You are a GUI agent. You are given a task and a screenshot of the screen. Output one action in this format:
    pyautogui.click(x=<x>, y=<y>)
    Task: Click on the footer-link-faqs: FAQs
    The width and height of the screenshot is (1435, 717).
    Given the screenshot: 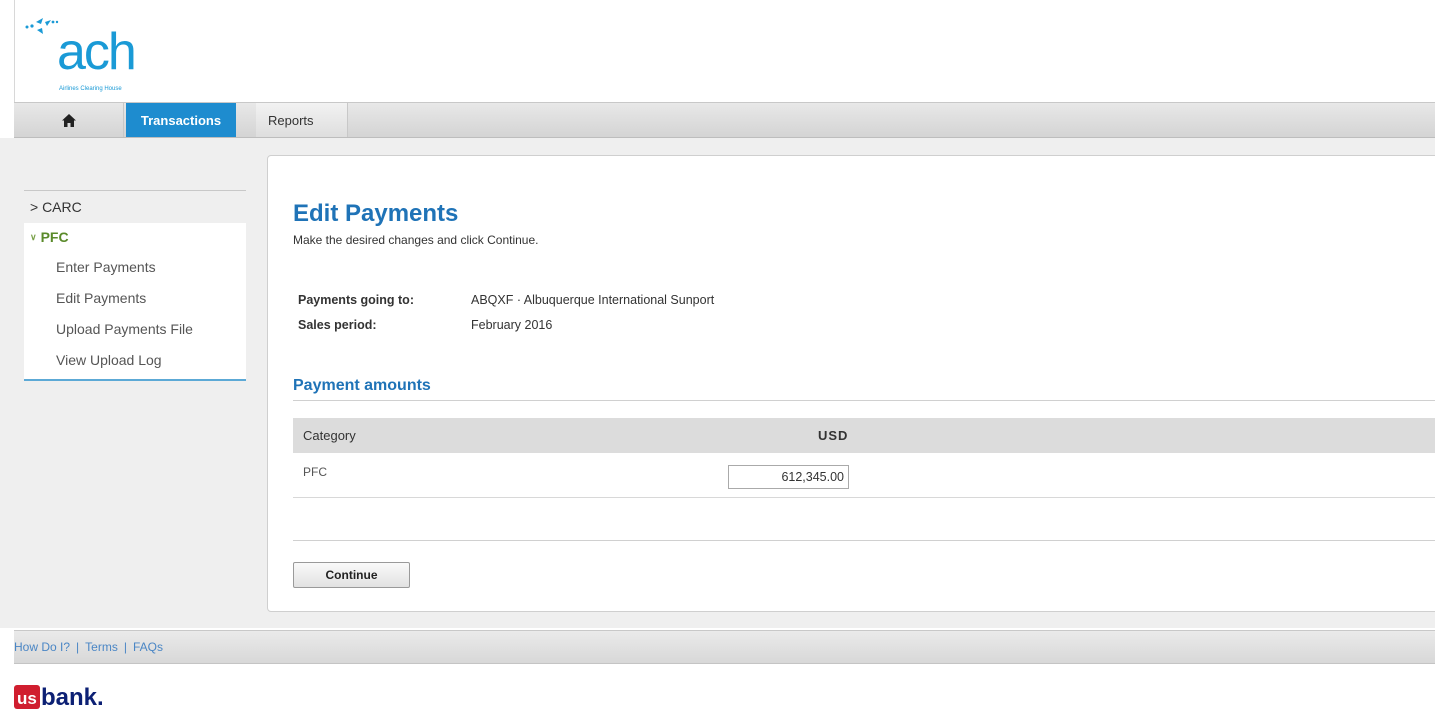 What is the action you would take?
    pyautogui.click(x=148, y=647)
    